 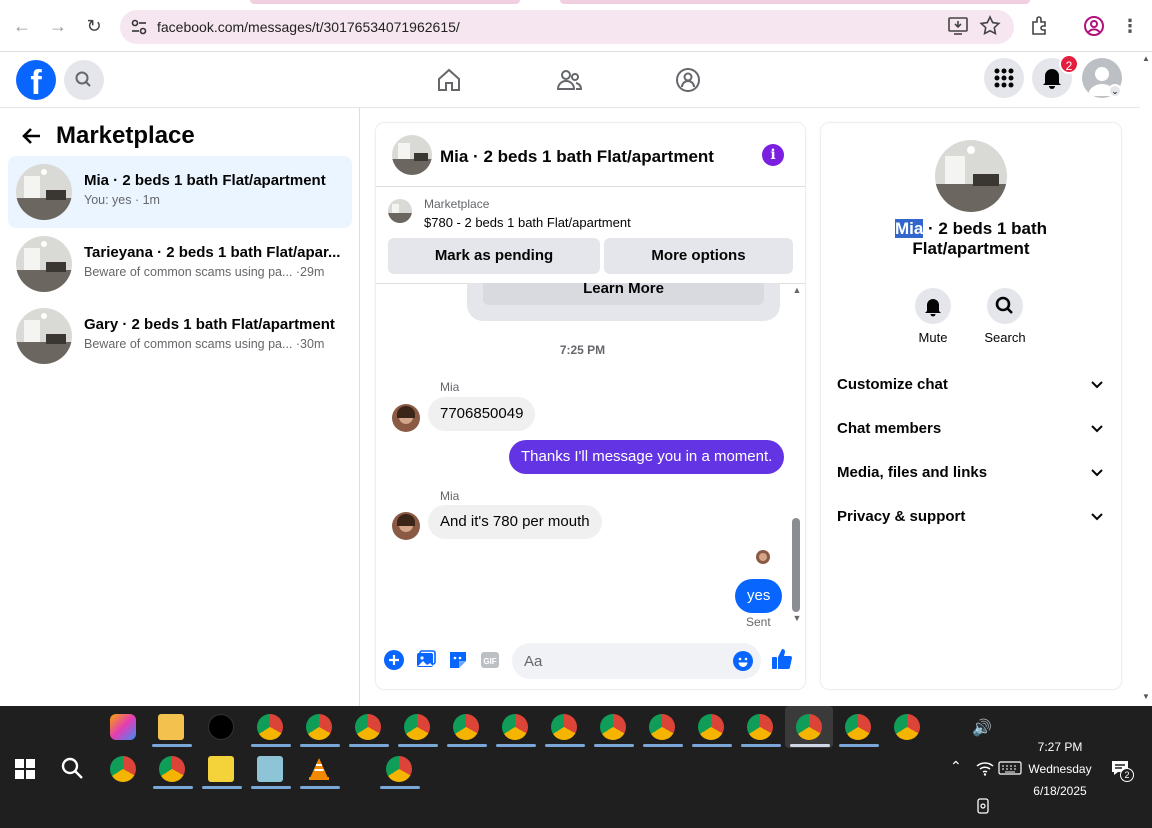 What do you see at coordinates (205, 180) in the screenshot?
I see `conversation-name: Mia · 2 beds 1 bath Flat/apartment` at bounding box center [205, 180].